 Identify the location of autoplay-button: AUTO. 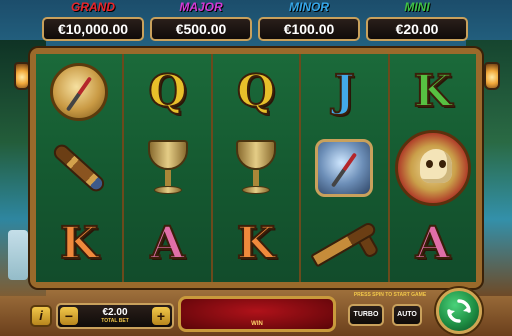
(407, 315).